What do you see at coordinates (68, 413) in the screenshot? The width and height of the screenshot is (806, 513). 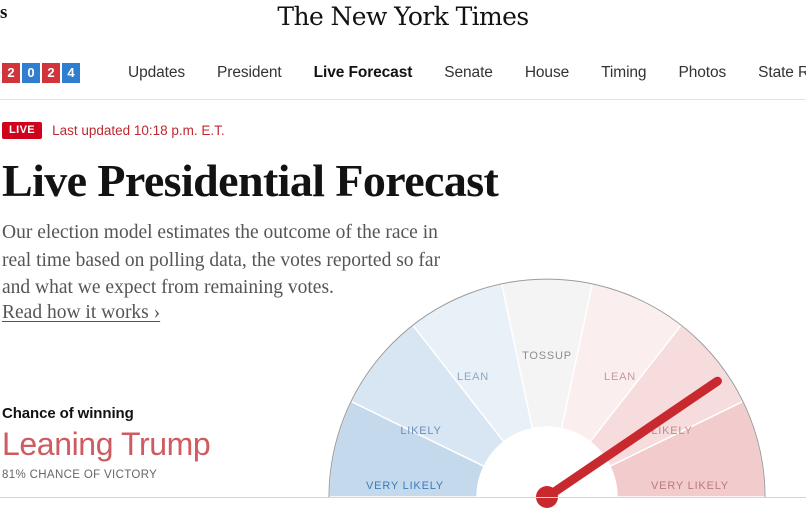 I see `chance-of-winning-label: Chance of winning` at bounding box center [68, 413].